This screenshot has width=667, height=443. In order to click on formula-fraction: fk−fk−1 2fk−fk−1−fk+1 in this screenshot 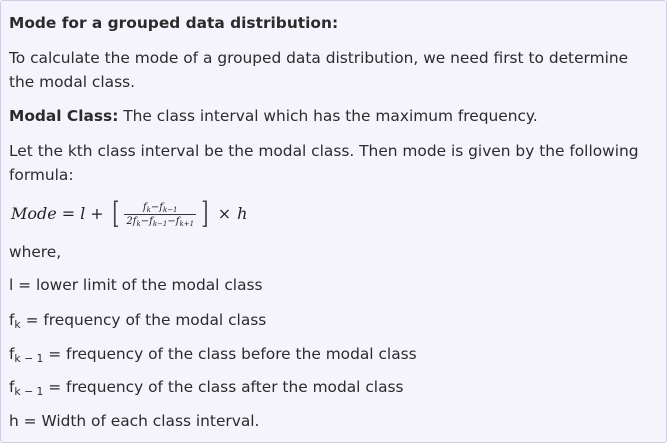, I will do `click(160, 214)`.